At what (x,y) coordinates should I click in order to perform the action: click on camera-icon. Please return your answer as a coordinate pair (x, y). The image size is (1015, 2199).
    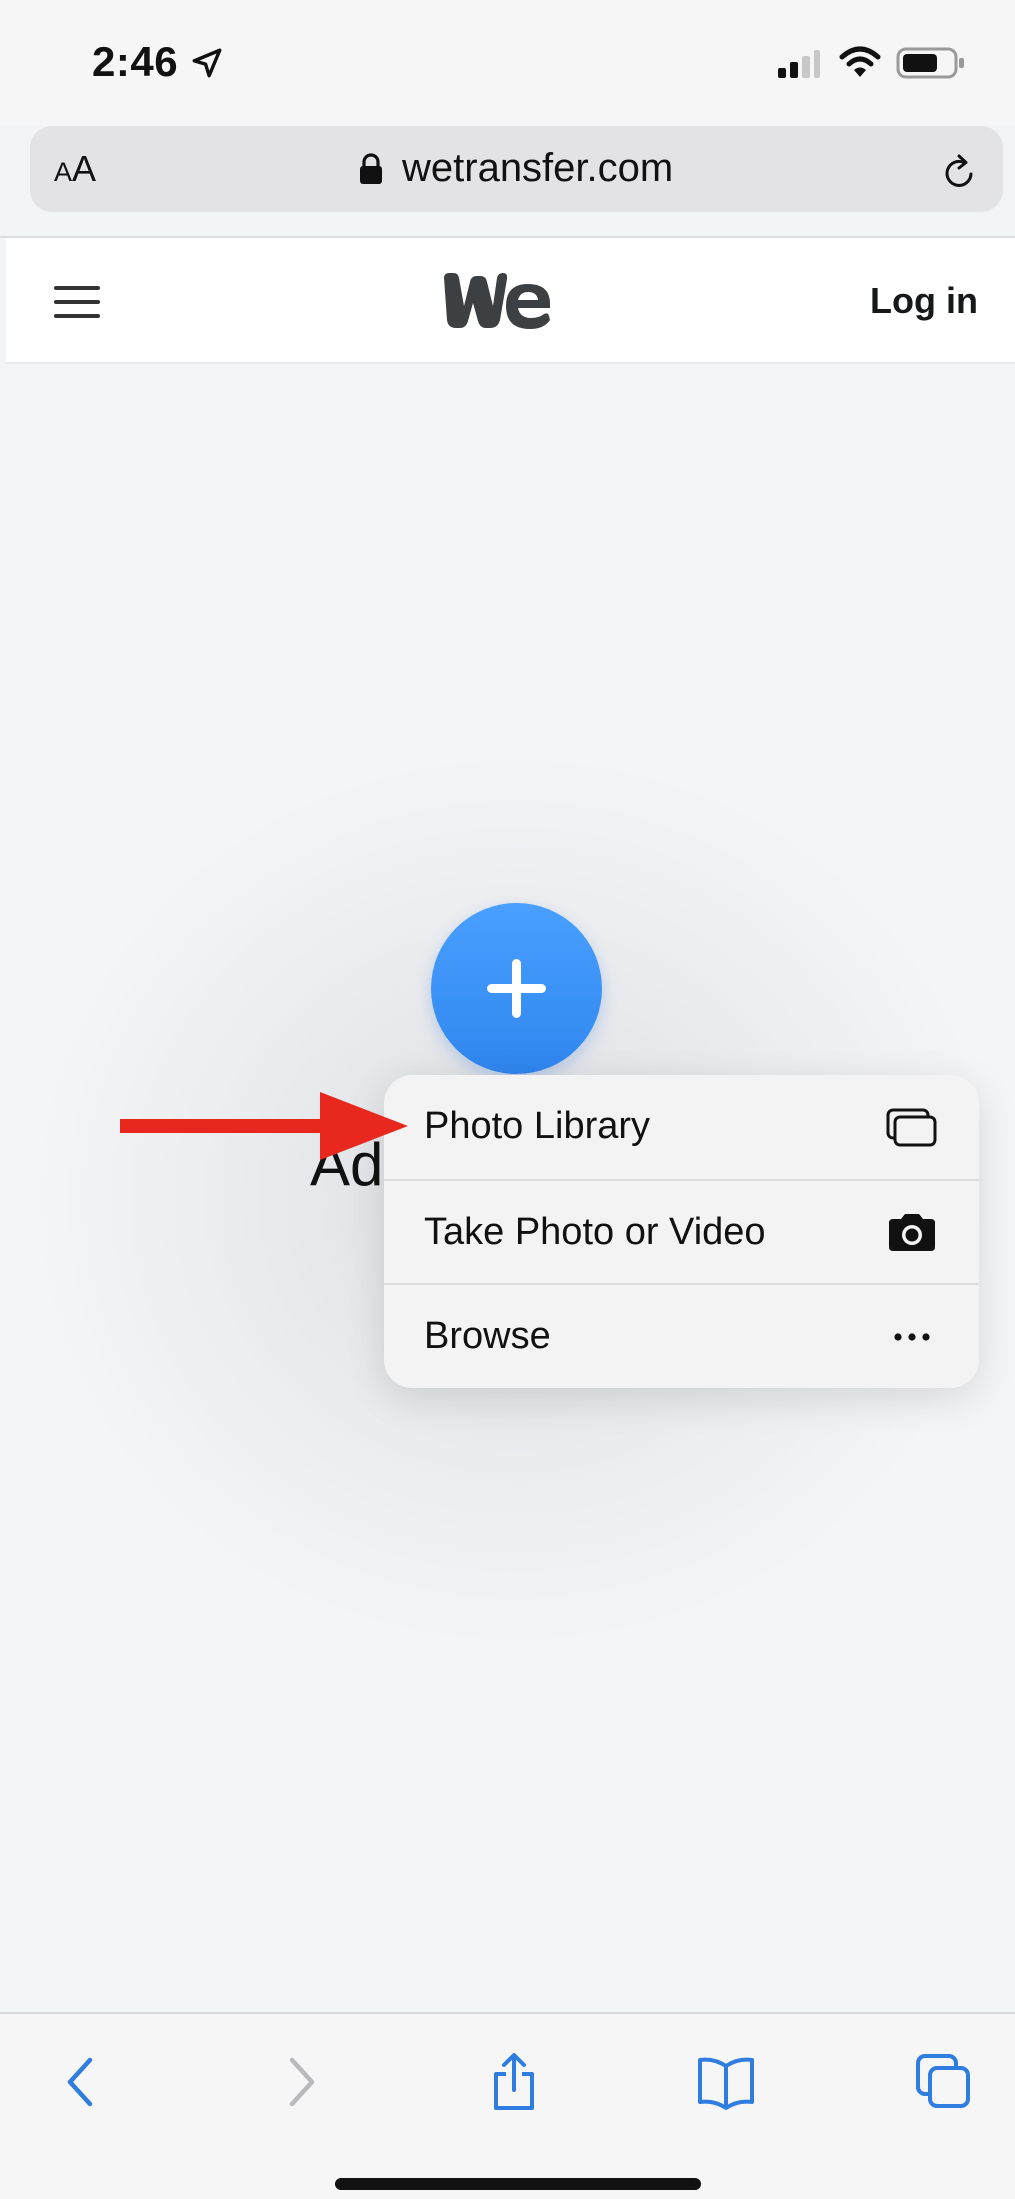
    Looking at the image, I should click on (912, 1232).